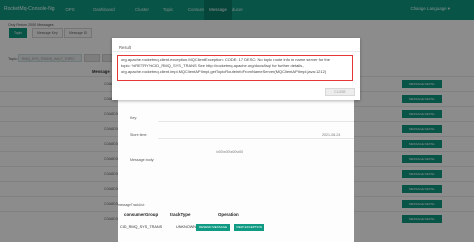  I want to click on dialog-divider, so click(236, 51).